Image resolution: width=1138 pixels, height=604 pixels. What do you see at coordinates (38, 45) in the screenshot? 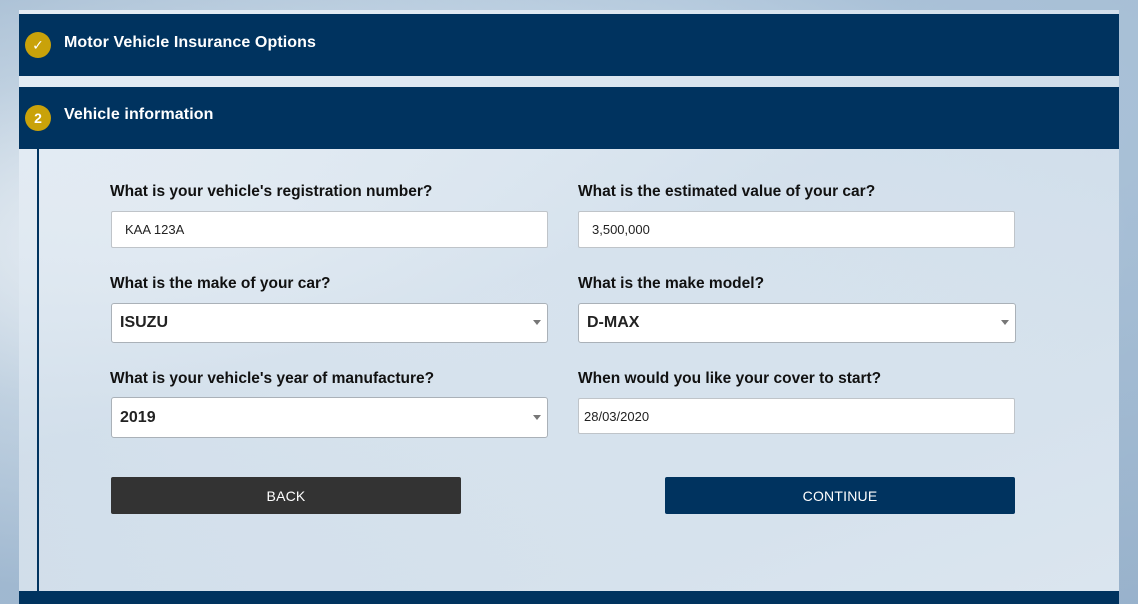
I see `step-completed-check-icon: ✓` at bounding box center [38, 45].